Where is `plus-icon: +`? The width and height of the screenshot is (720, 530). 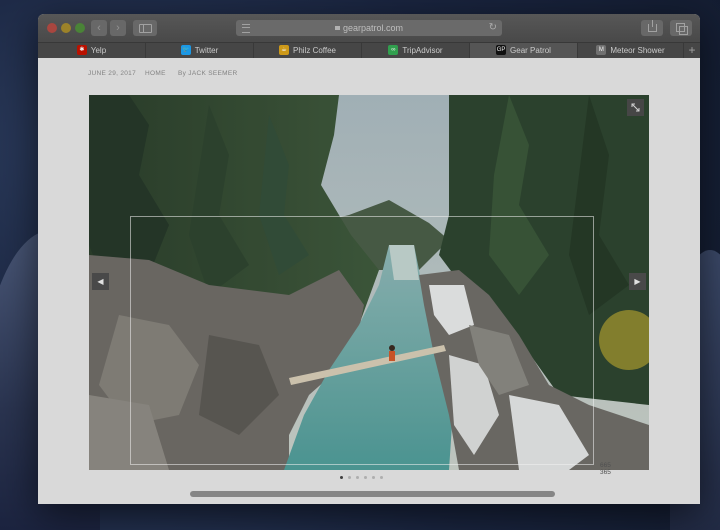
plus-icon: + is located at coordinates (692, 50).